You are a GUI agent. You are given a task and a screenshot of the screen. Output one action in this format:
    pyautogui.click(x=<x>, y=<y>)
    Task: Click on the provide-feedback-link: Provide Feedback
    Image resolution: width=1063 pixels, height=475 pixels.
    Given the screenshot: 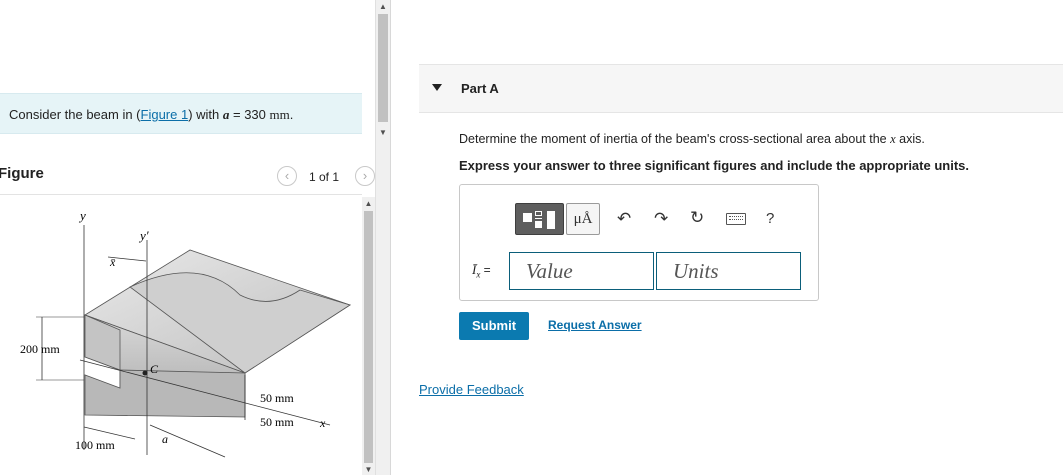 What is the action you would take?
    pyautogui.click(x=471, y=389)
    